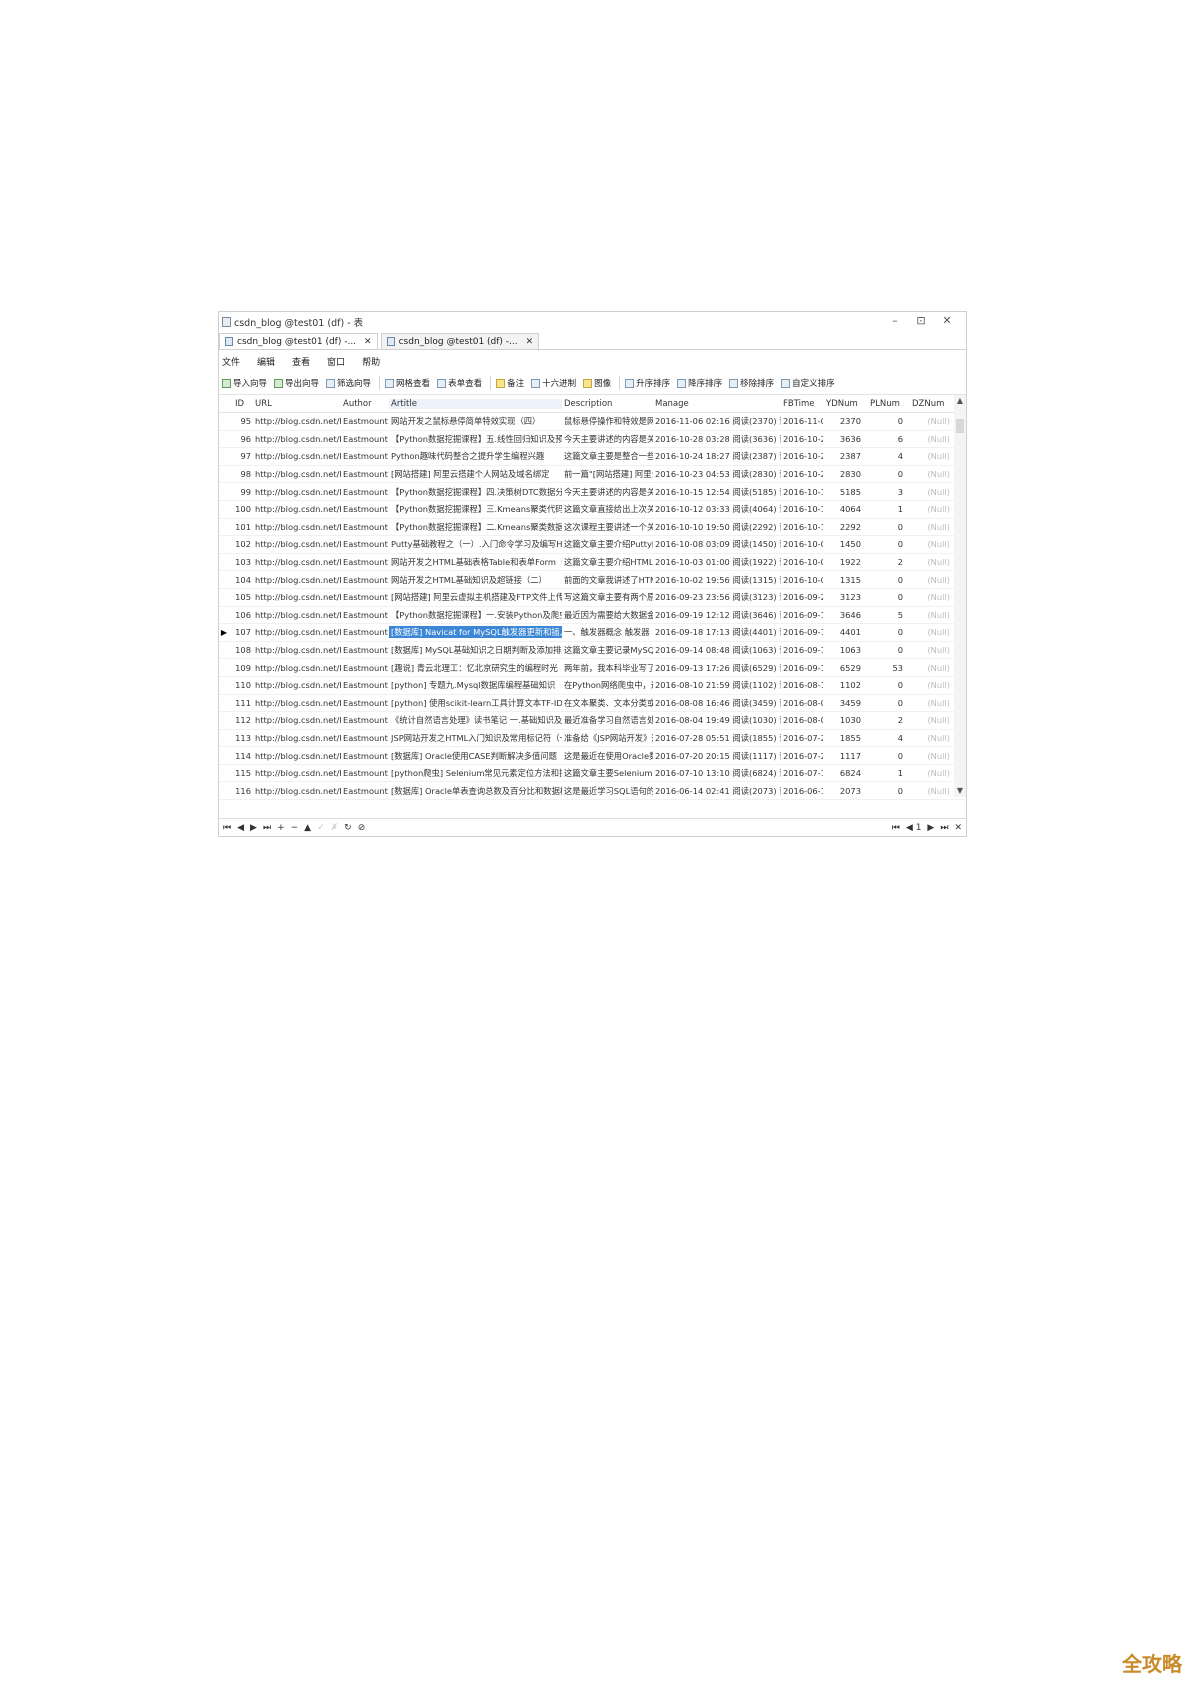  I want to click on cell-artitle: 网站开发之HTML基础知识及超链接（二）, so click(475, 580).